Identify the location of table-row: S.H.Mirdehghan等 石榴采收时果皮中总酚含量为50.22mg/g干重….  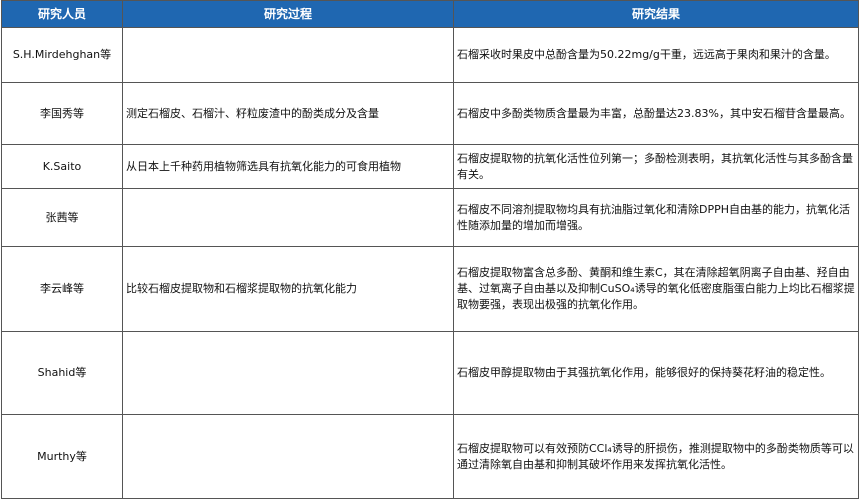
(430, 55).